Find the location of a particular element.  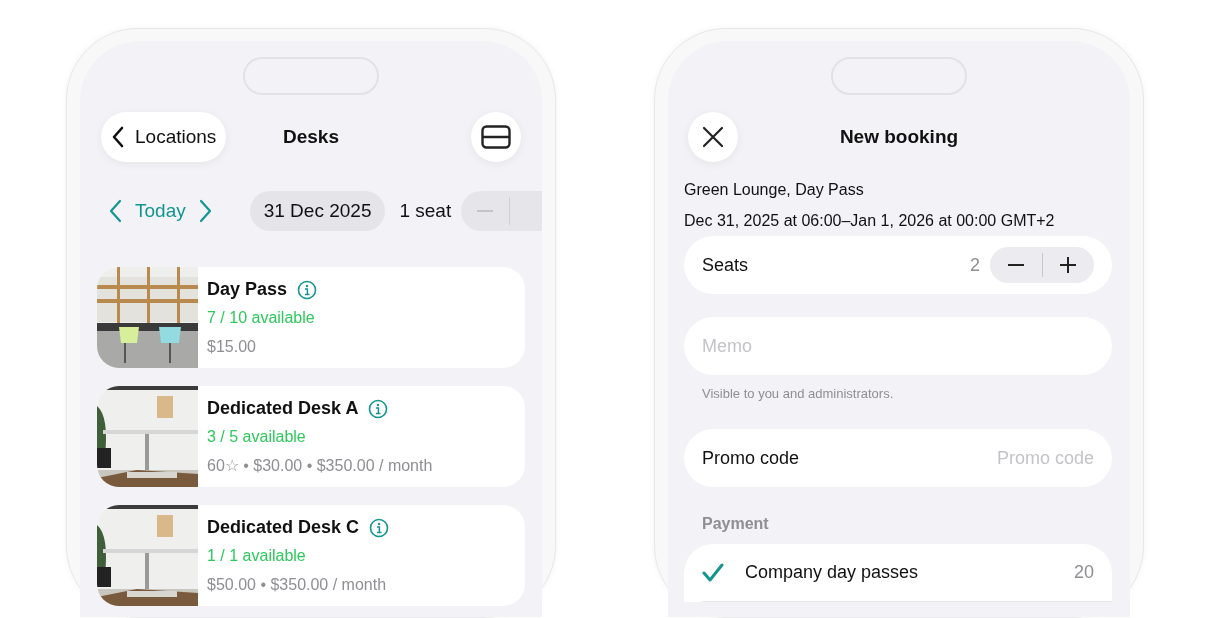

availability-text: 1 / 1 available is located at coordinates (257, 556).